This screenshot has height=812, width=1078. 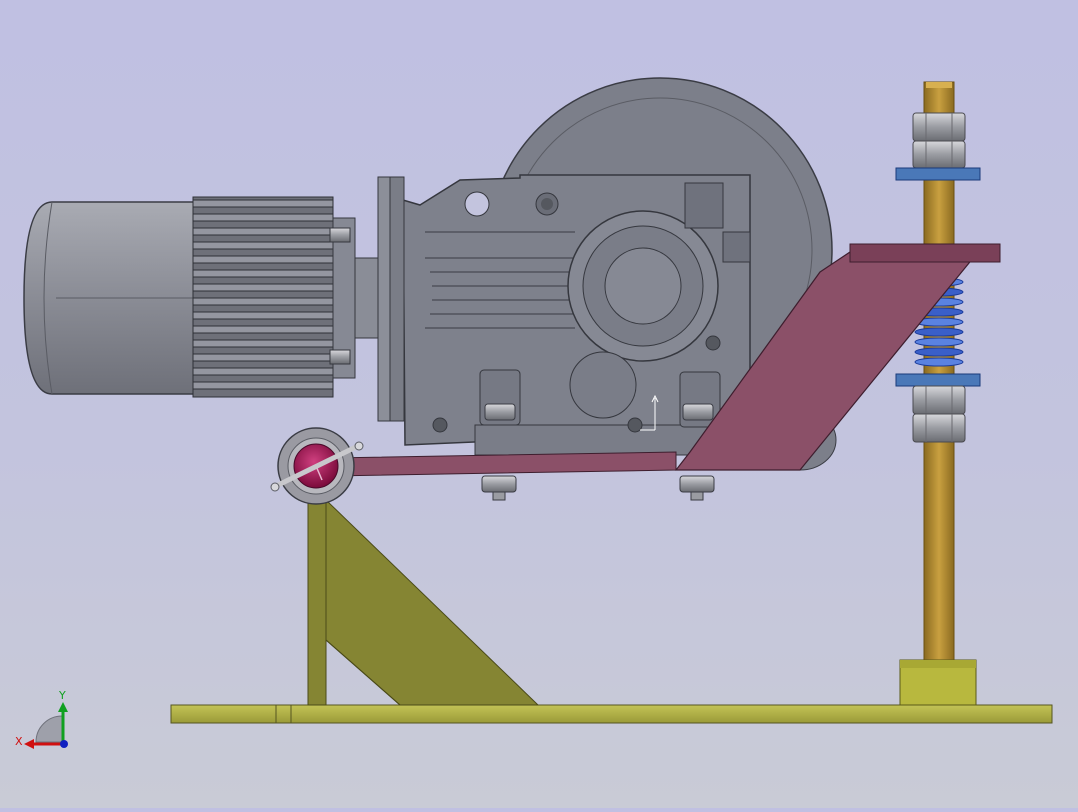 What do you see at coordinates (62, 695) in the screenshot?
I see `y-axis-label: Y` at bounding box center [62, 695].